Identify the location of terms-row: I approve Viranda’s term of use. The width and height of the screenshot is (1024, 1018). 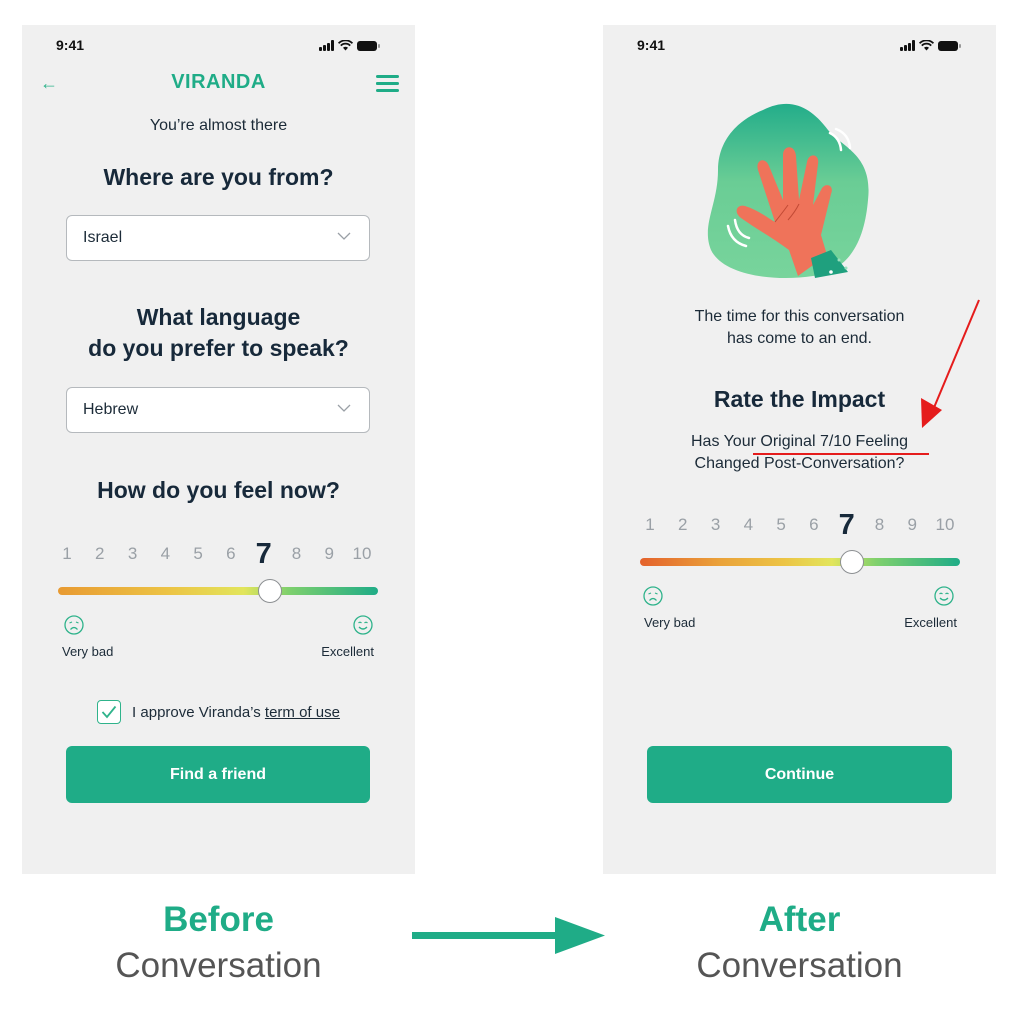
(218, 712).